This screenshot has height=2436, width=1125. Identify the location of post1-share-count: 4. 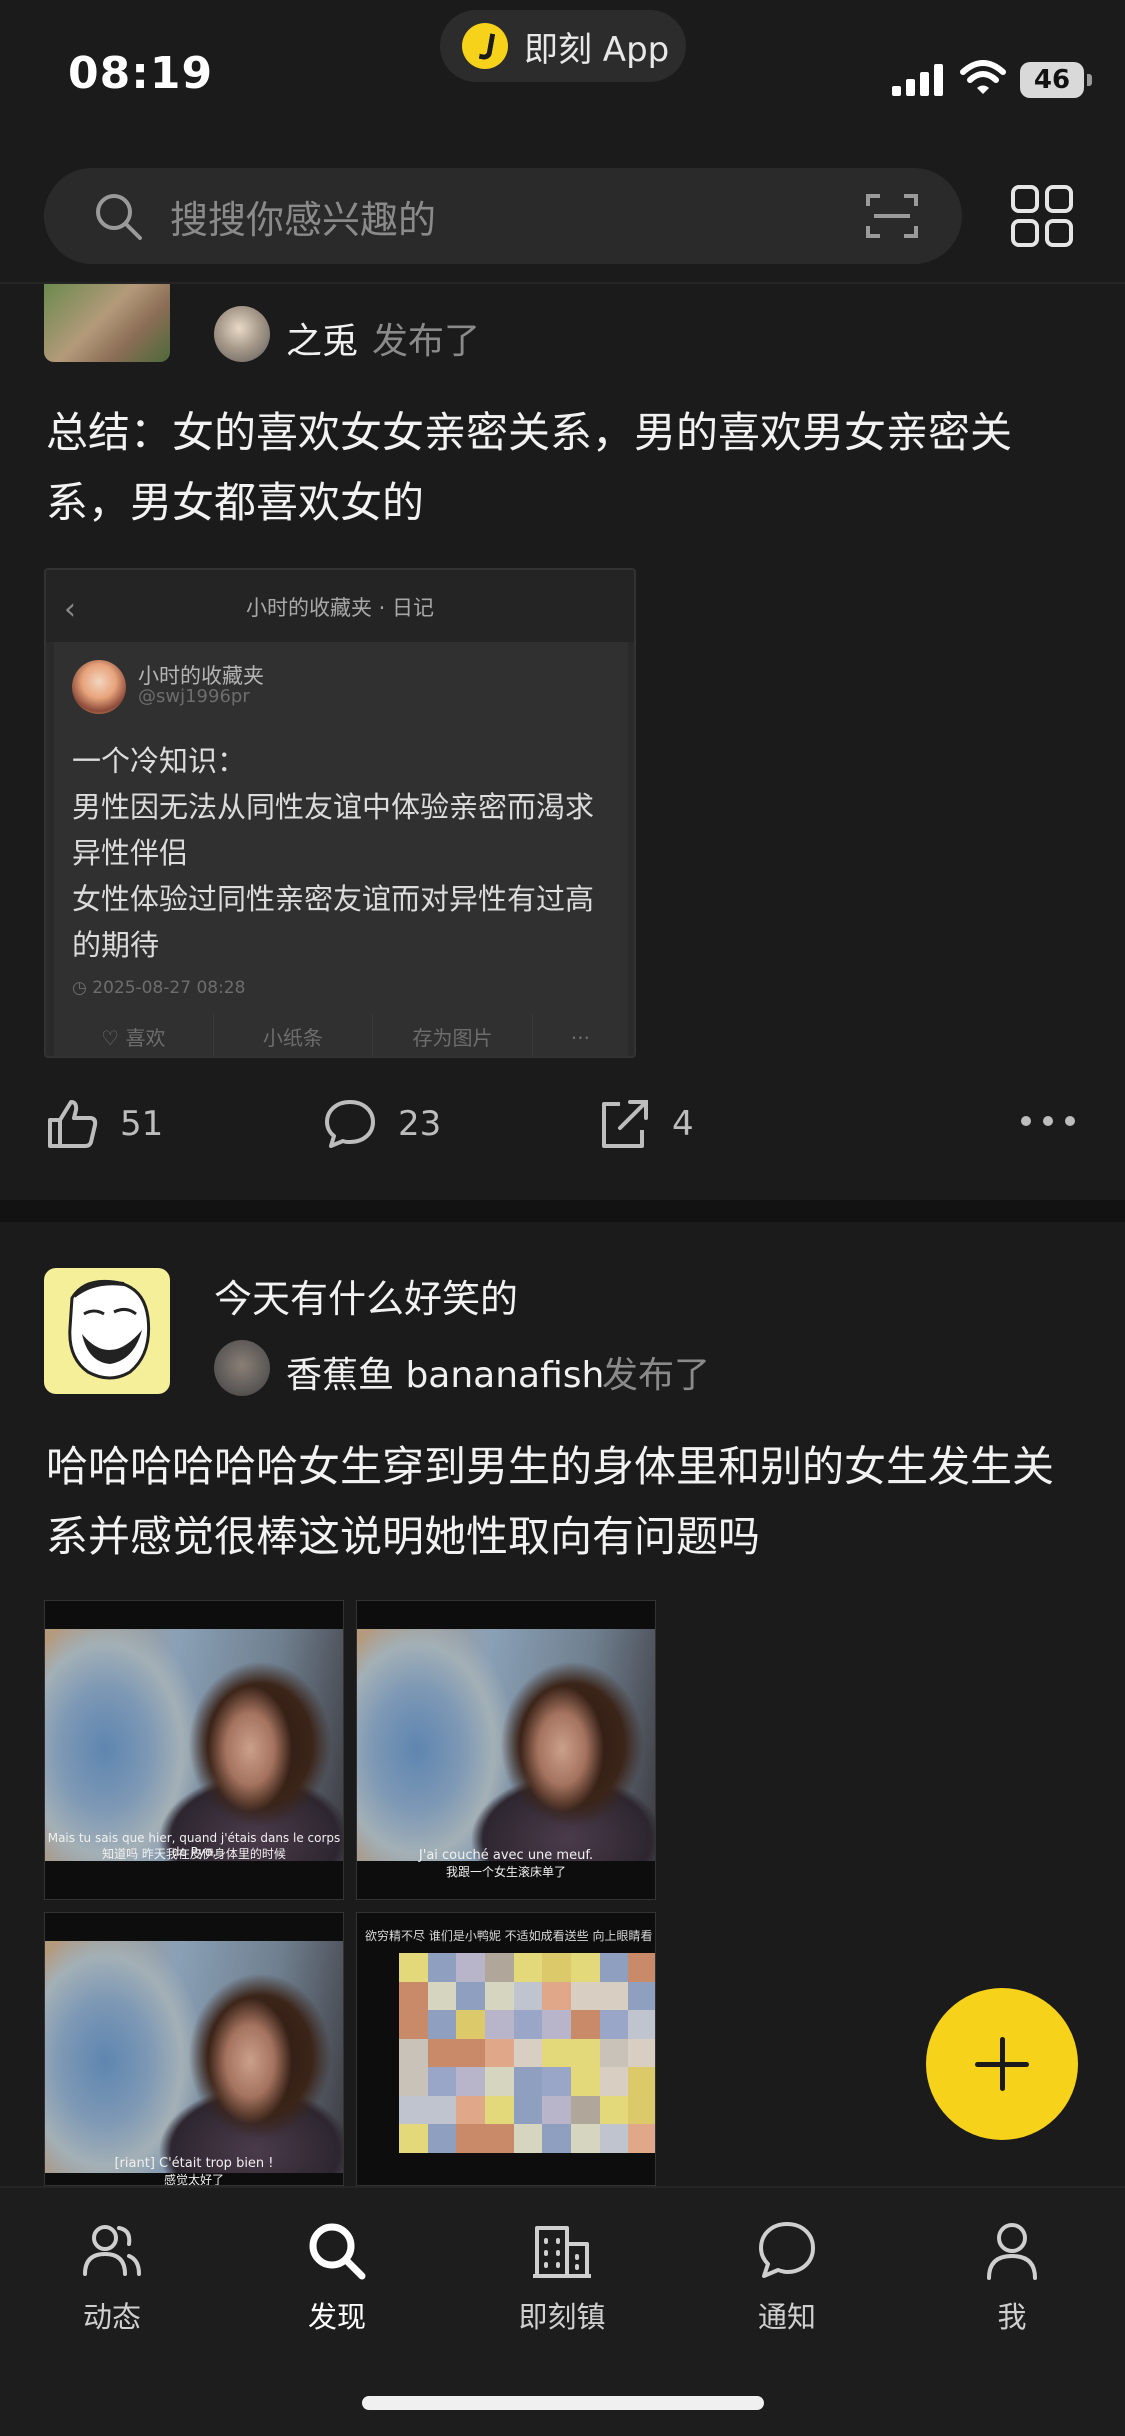
(683, 1124).